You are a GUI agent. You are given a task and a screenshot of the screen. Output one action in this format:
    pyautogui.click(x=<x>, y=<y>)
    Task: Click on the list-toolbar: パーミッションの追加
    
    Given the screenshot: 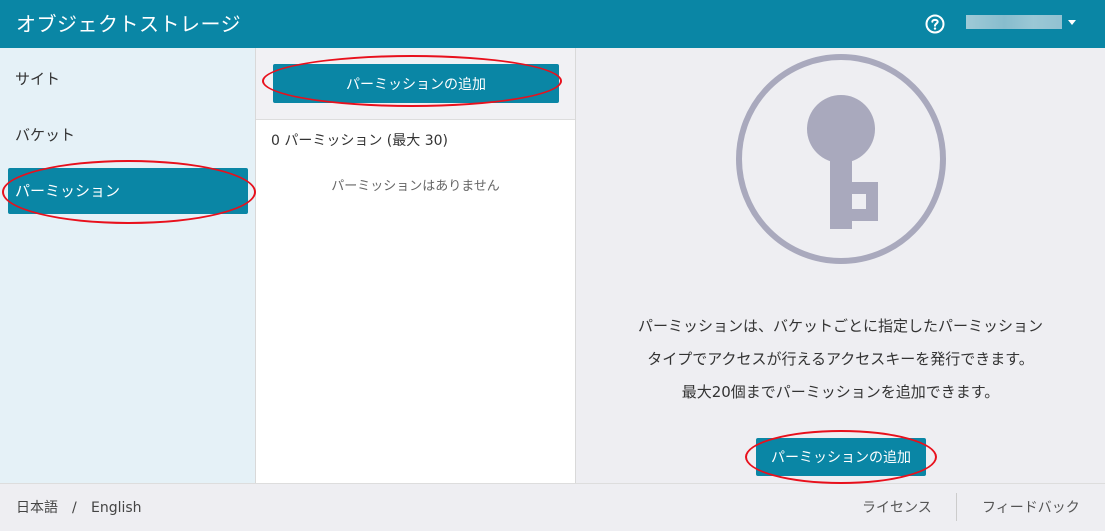 What is the action you would take?
    pyautogui.click(x=415, y=84)
    